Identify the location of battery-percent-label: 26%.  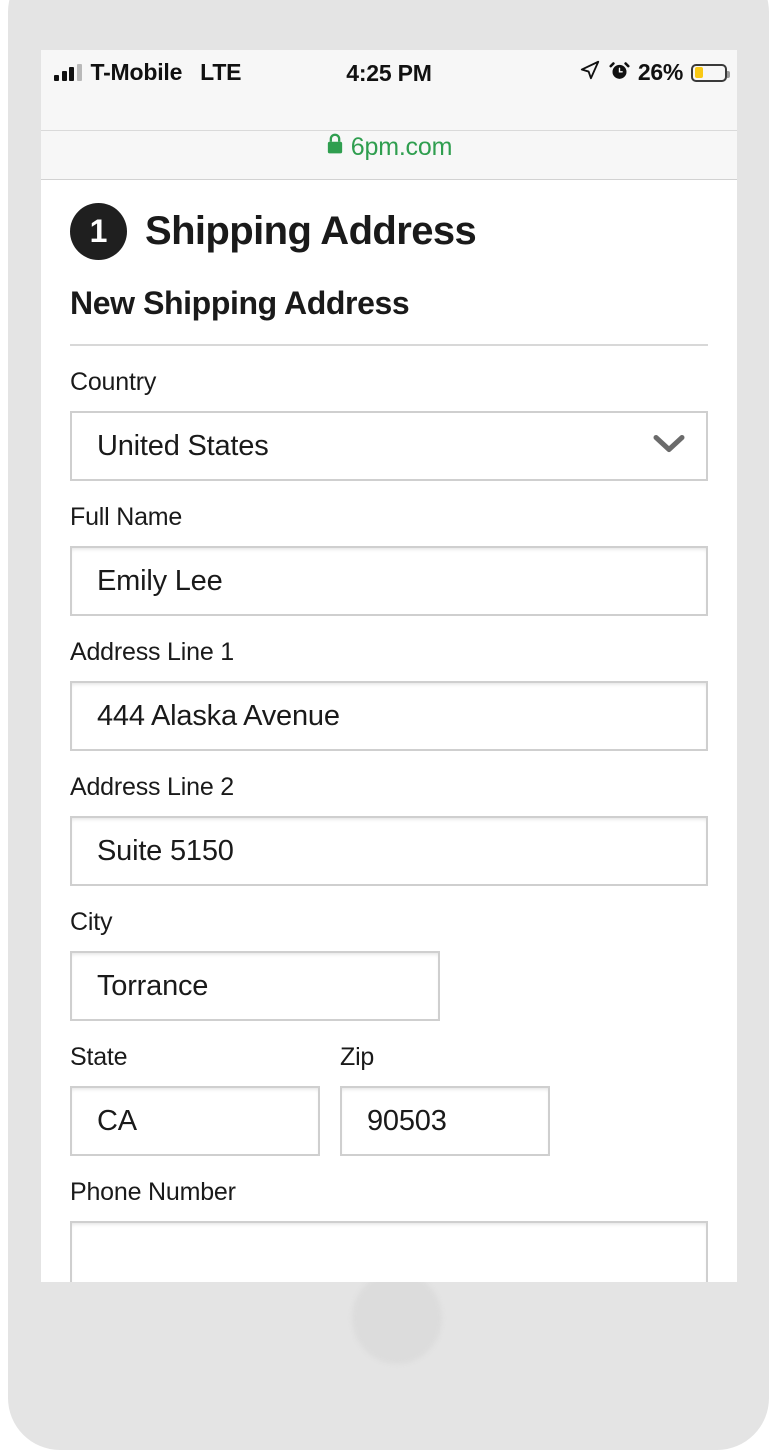
(660, 72).